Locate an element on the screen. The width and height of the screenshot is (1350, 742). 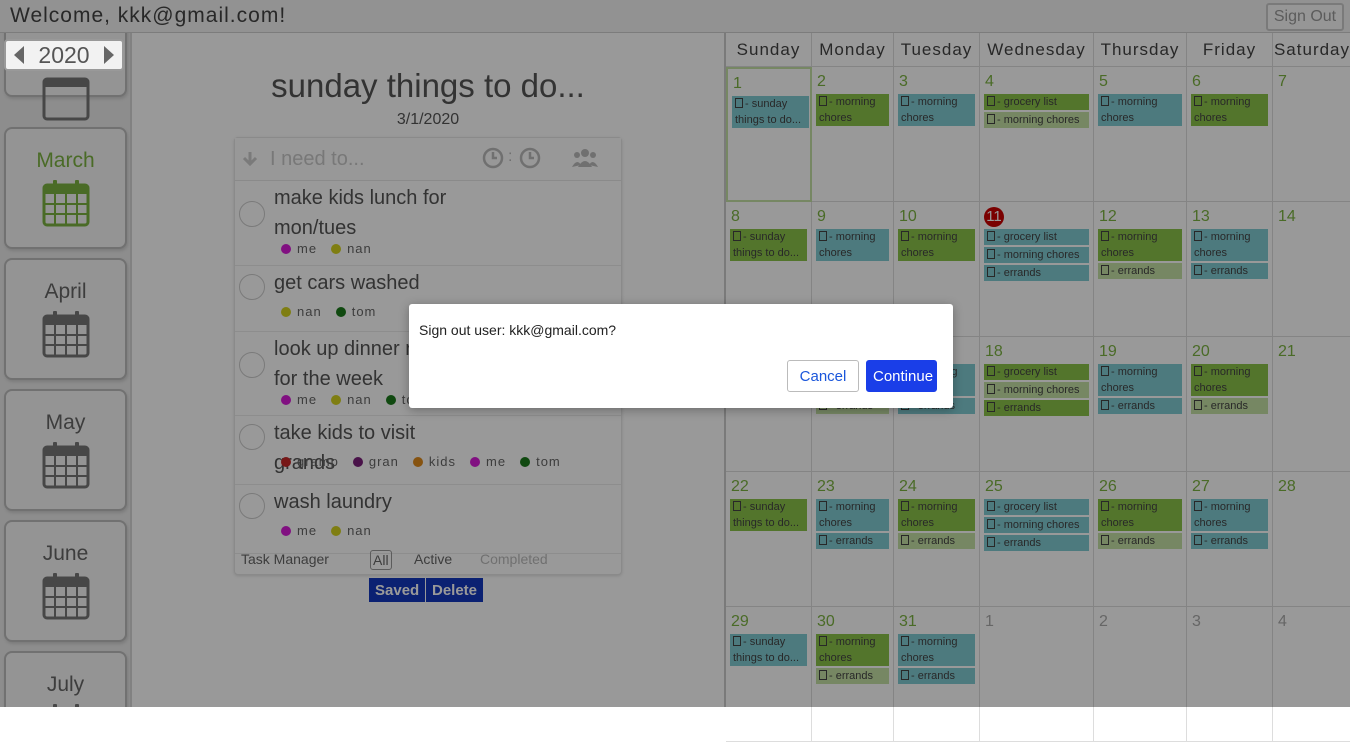
year-label: 2020 is located at coordinates (64, 54).